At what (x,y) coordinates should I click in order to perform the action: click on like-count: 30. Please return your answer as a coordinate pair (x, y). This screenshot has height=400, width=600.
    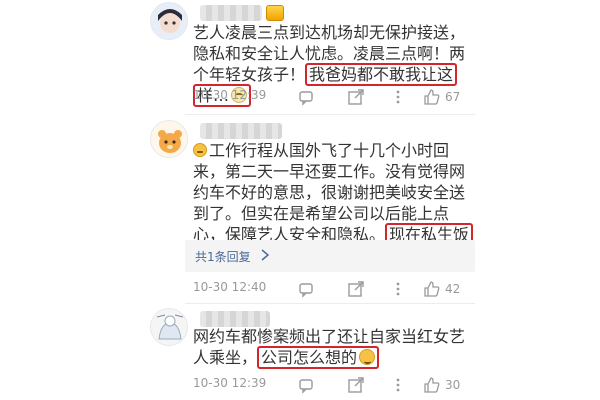
    Looking at the image, I should click on (453, 385).